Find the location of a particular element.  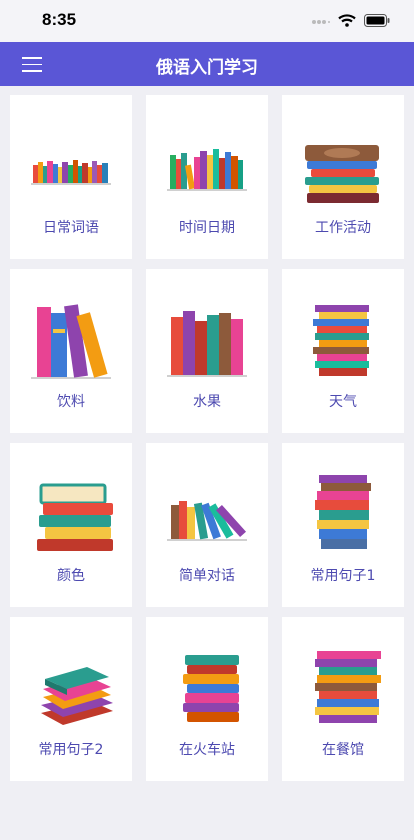

status-icons is located at coordinates (351, 21).